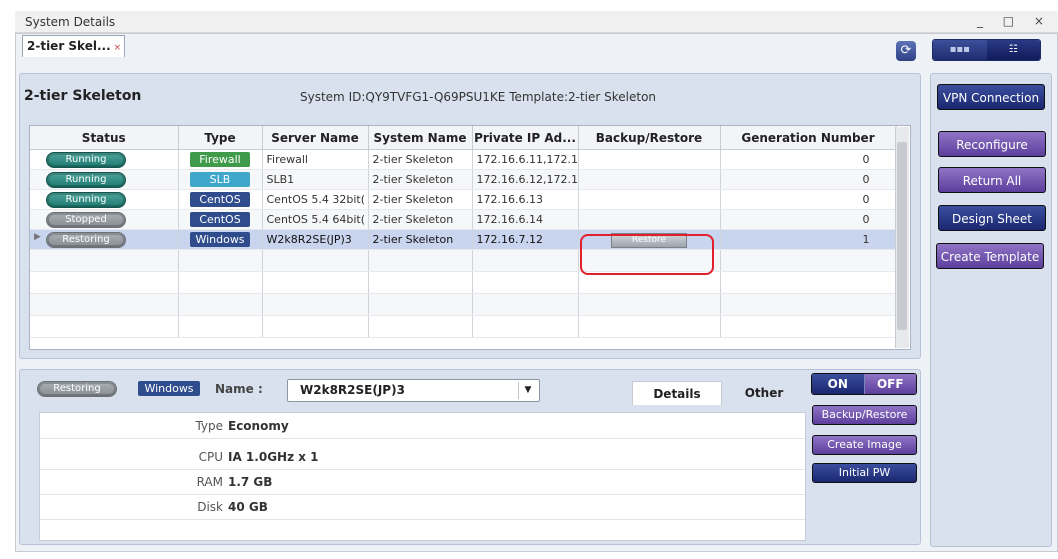 This screenshot has width=1058, height=559. What do you see at coordinates (992, 218) in the screenshot?
I see `design-sheet-button: Design Sheet` at bounding box center [992, 218].